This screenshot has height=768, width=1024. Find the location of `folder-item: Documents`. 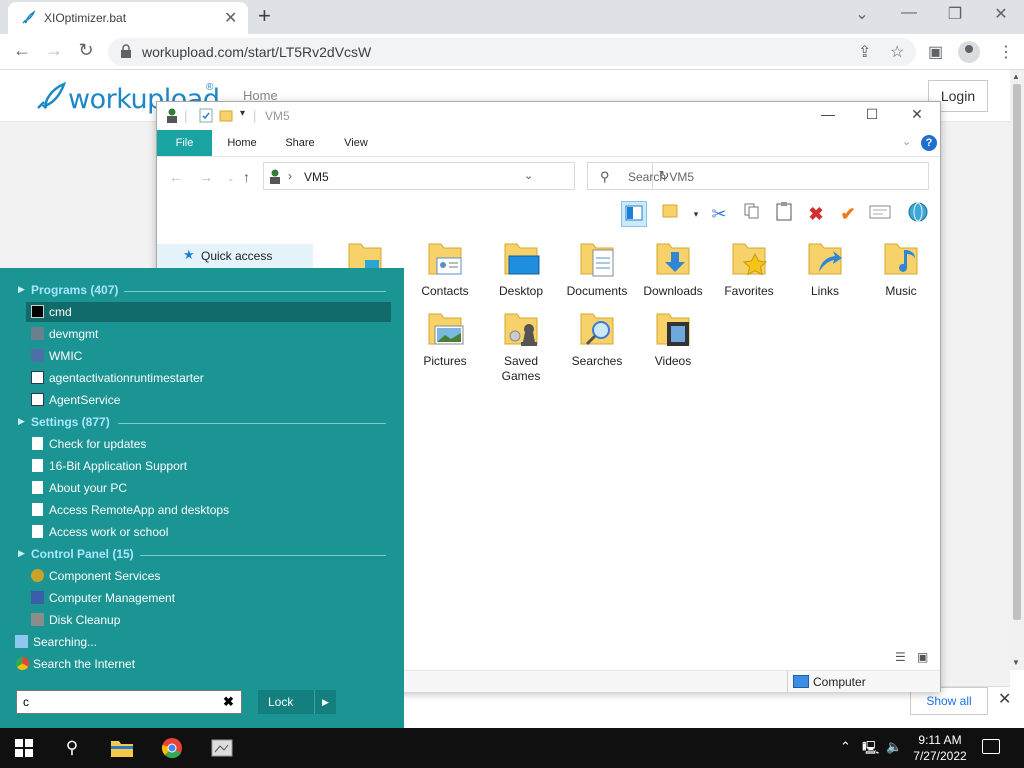

folder-item: Documents is located at coordinates (597, 272).